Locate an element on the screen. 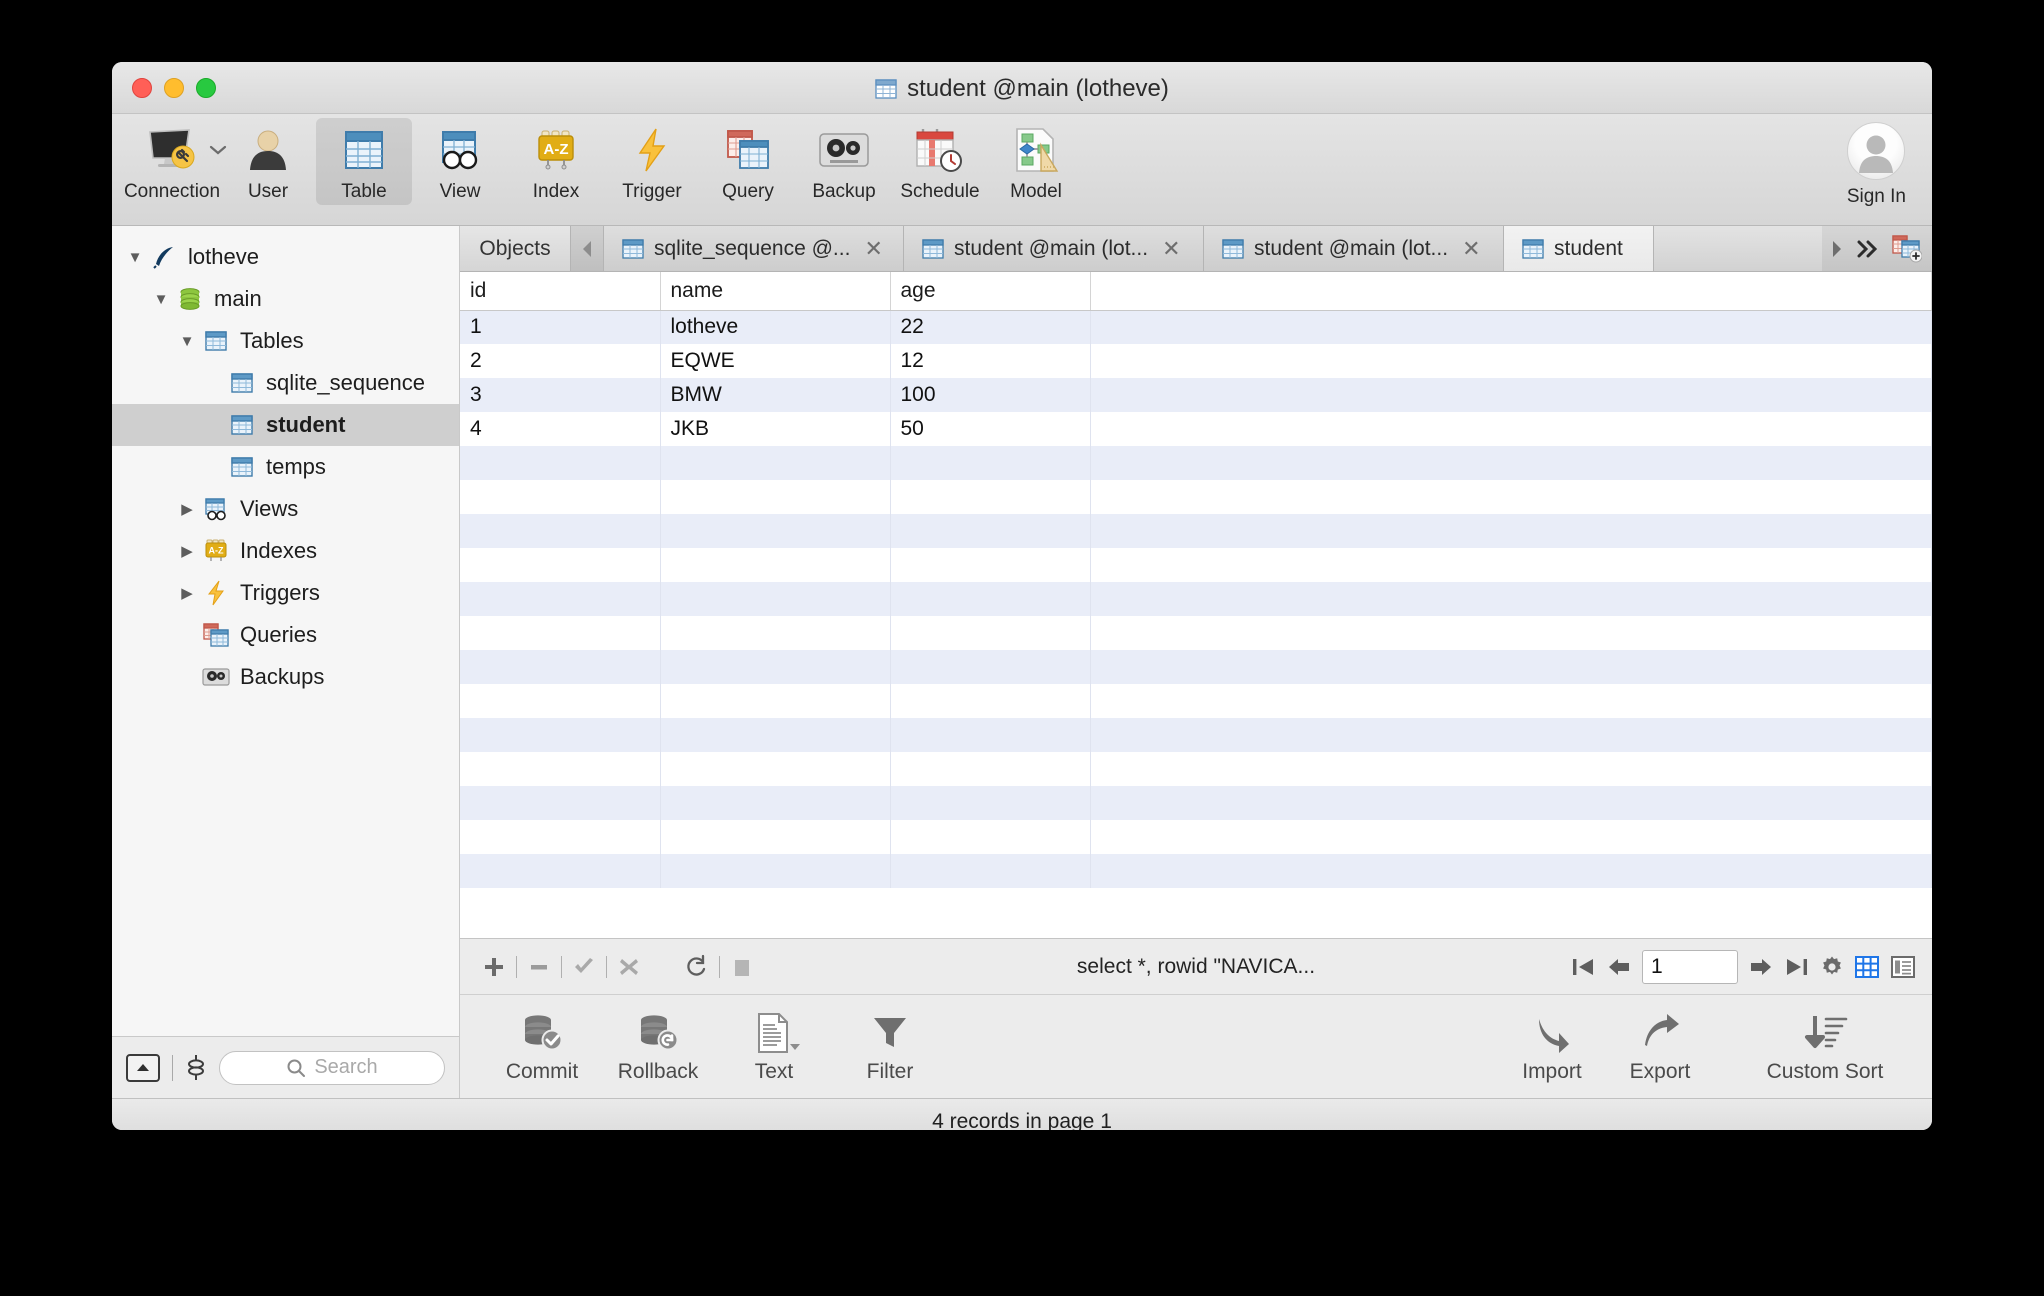 The width and height of the screenshot is (2044, 1296). connection-plug-icon is located at coordinates (196, 1068).